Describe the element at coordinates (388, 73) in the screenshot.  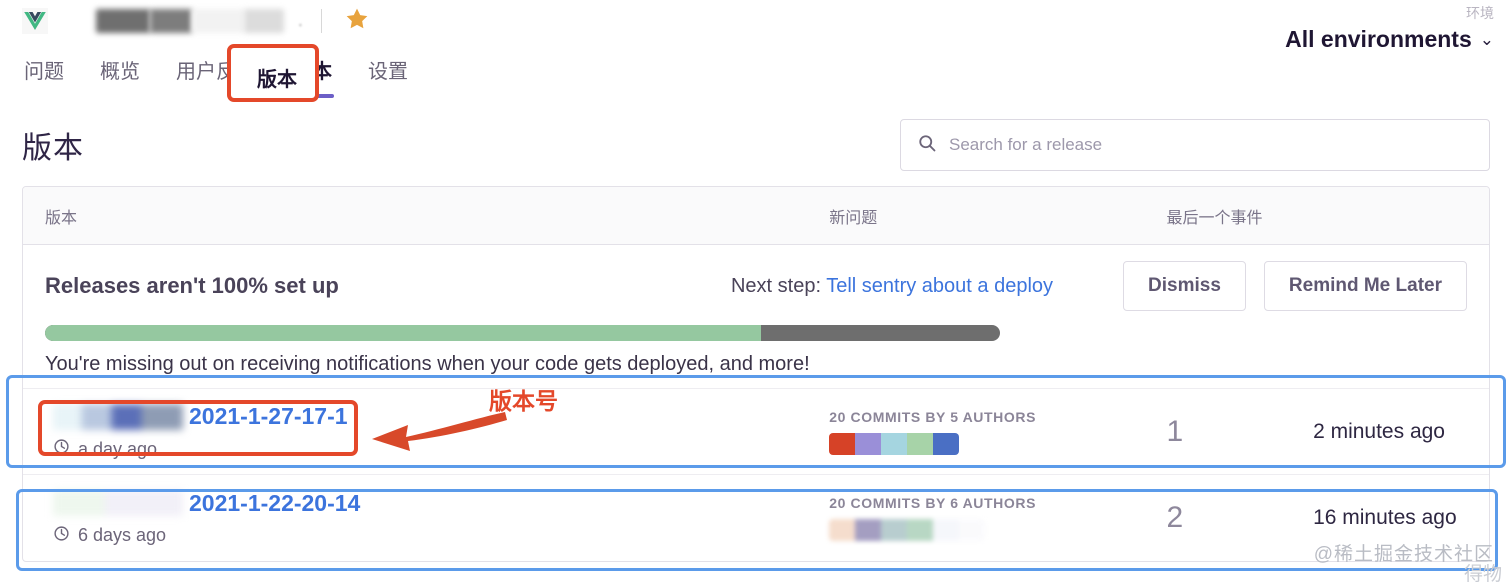
I see `tab-settings: 设置` at that location.